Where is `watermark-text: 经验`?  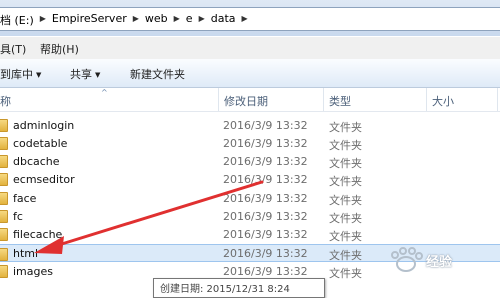
watermark-text: 经验 is located at coordinates (439, 262).